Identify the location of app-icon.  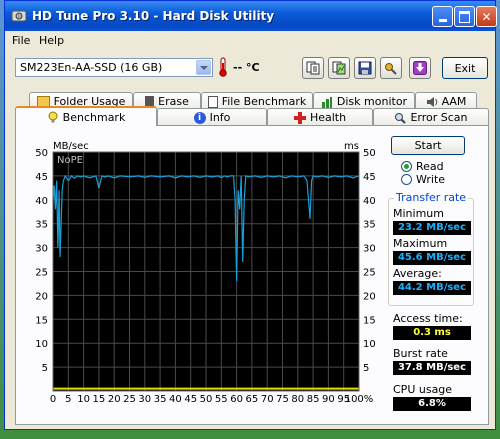
(19, 16).